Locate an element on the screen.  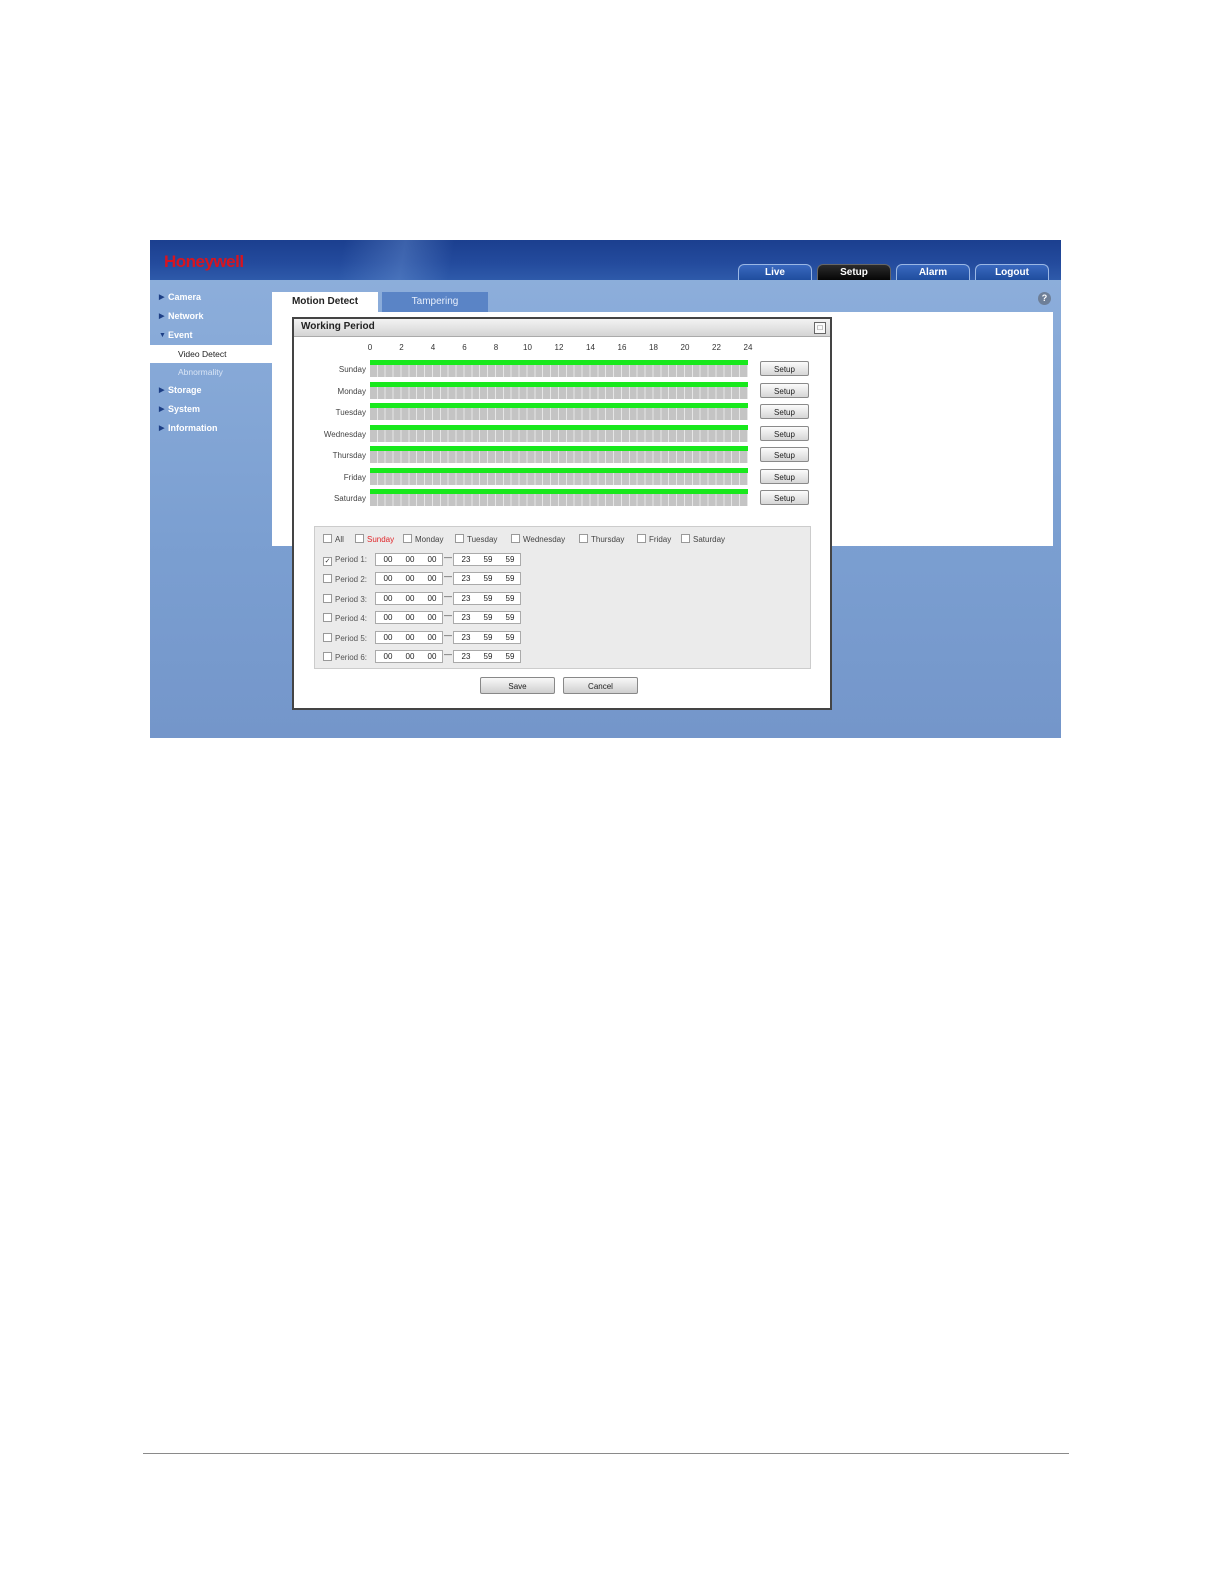
day-option-friday: Friday is located at coordinates (654, 539).